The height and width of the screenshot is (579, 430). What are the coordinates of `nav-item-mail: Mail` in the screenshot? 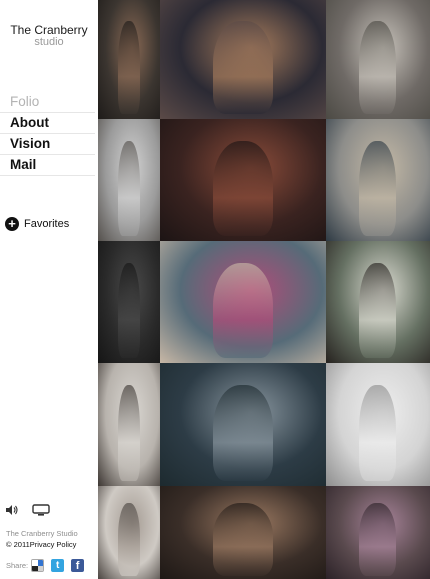 It's located at (47, 165).